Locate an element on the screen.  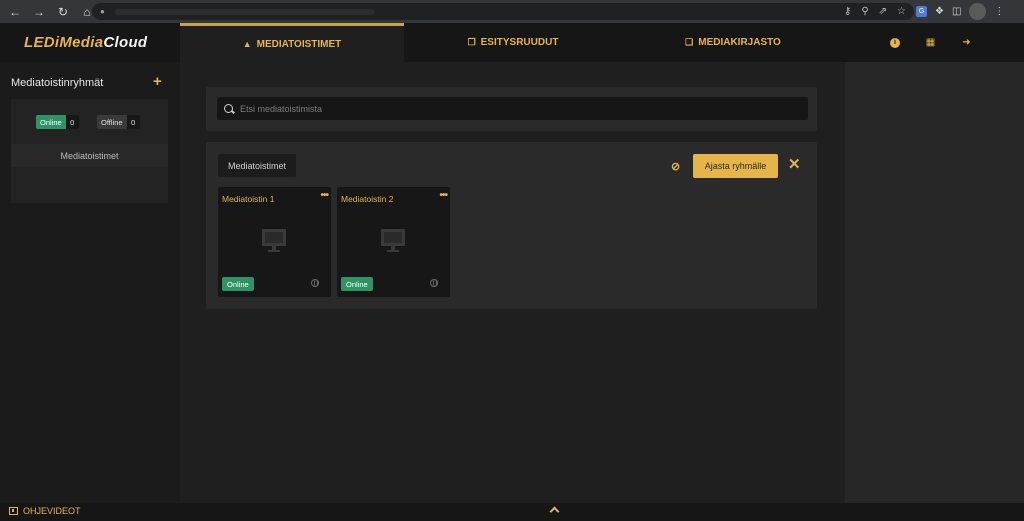
forward-icon: → is located at coordinates (39, 11).